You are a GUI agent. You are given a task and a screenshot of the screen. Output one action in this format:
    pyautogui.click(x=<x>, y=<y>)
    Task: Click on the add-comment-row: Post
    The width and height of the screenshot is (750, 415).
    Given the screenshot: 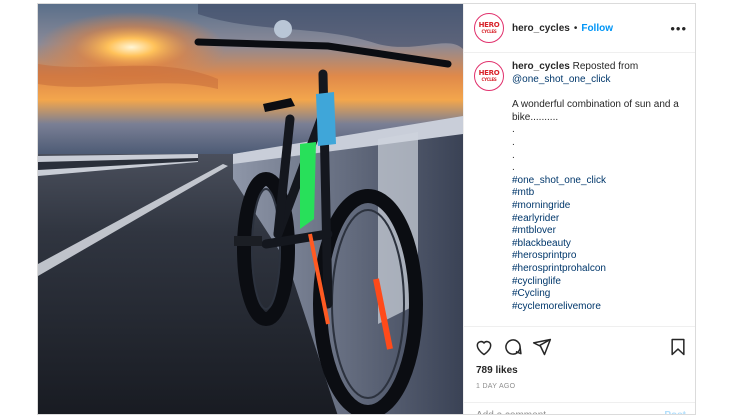 What is the action you would take?
    pyautogui.click(x=579, y=408)
    